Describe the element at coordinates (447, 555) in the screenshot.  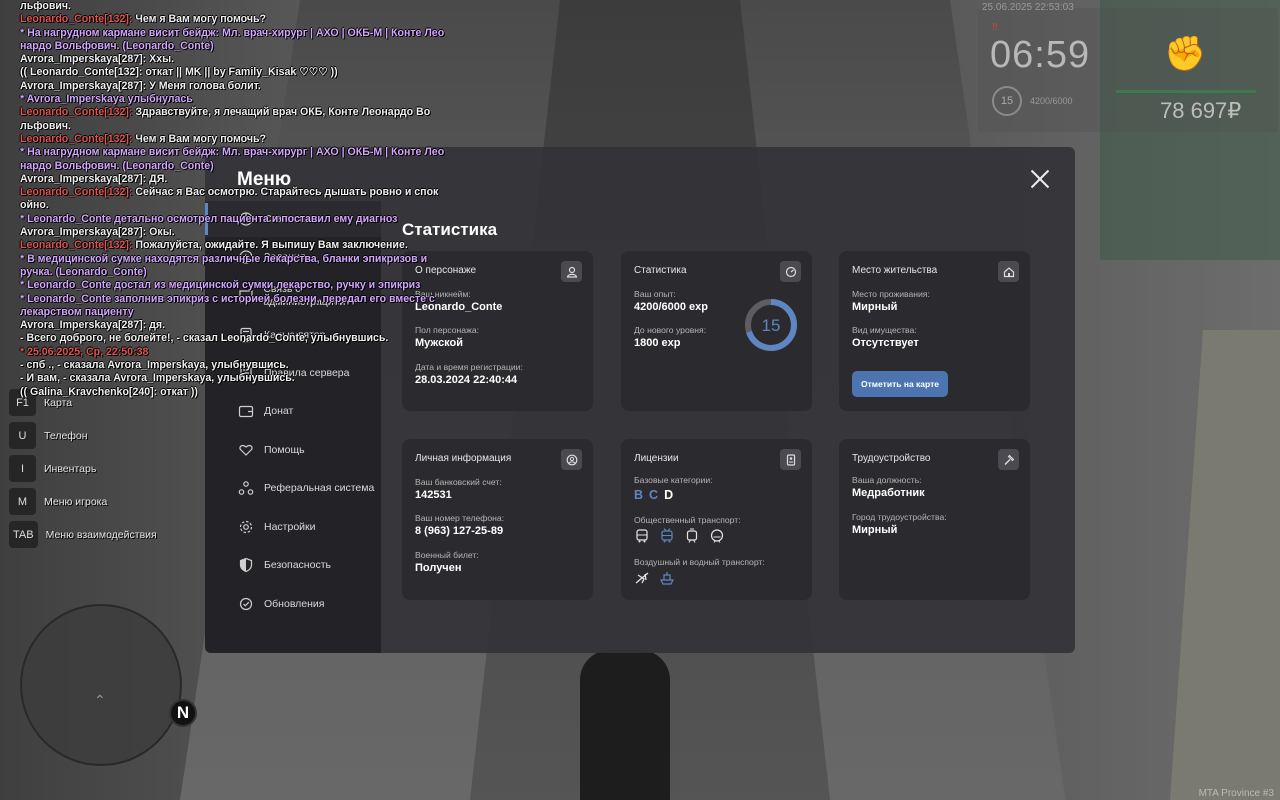
I see `military-label: Военный билет:` at that location.